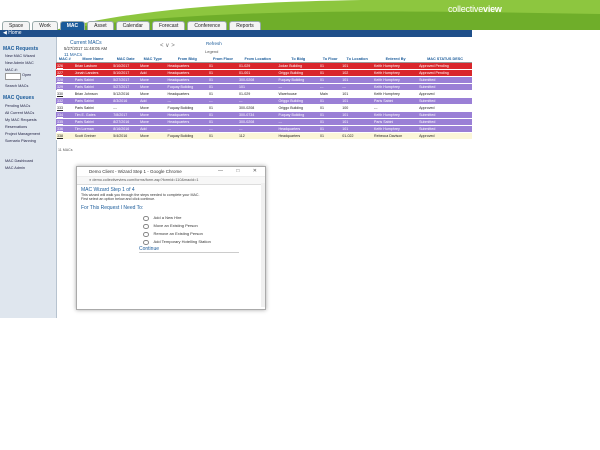  I want to click on table-cell: 5/10/2017, so click(126, 73).